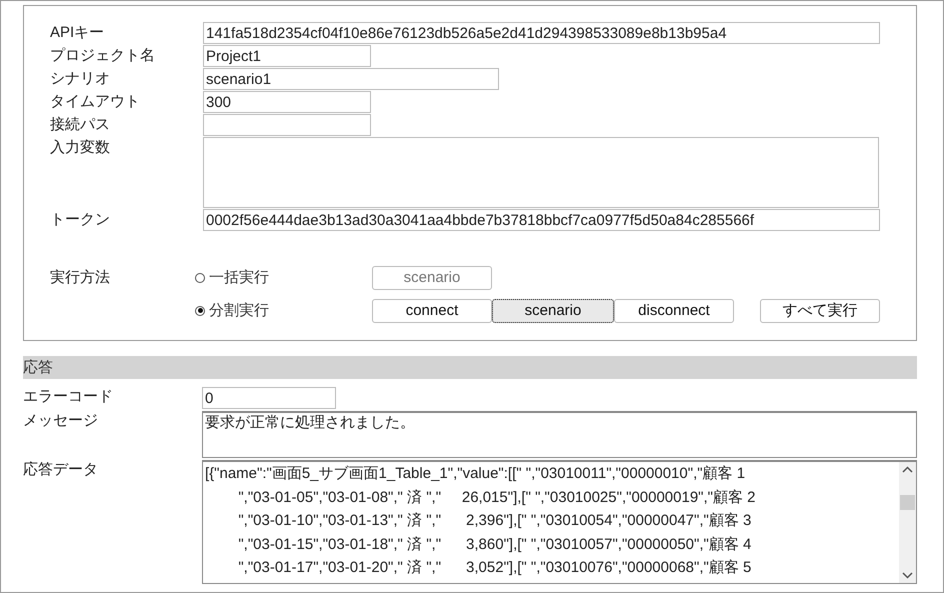 This screenshot has height=593, width=944. What do you see at coordinates (494, 521) in the screenshot?
I see `data-line: ","03-01-10","03-01-13"," 済 "," 2,396"],[" ","03010054","00000047","顧客 3` at bounding box center [494, 521].